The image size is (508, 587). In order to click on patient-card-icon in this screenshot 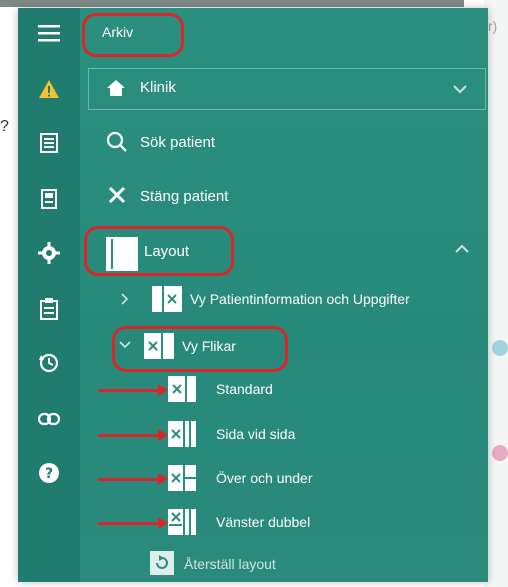, I will do `click(49, 199)`.